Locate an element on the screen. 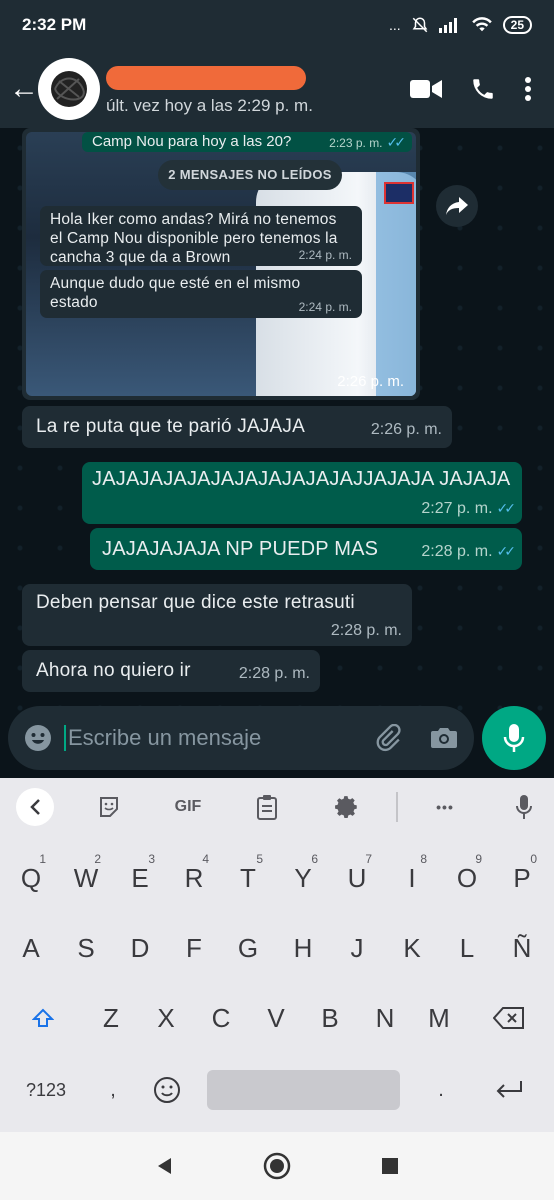 The height and width of the screenshot is (1200, 554). enter-arrow-icon is located at coordinates (509, 1089).